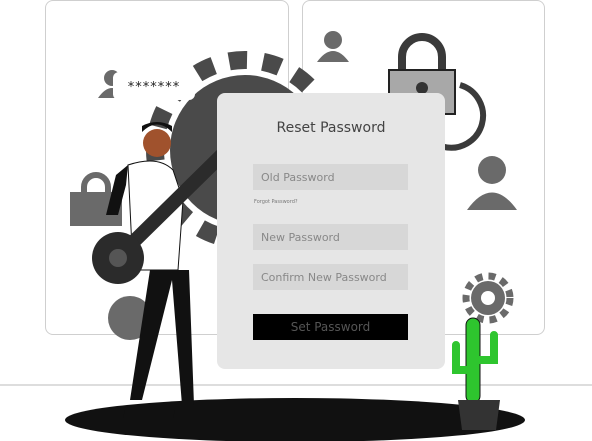  Describe the element at coordinates (330, 177) in the screenshot. I see `old-password-input` at that location.